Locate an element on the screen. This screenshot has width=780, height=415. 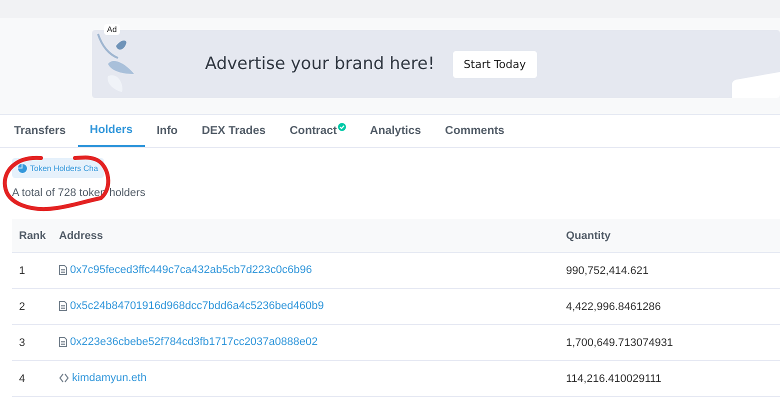
column-header: Quantity is located at coordinates (673, 235).